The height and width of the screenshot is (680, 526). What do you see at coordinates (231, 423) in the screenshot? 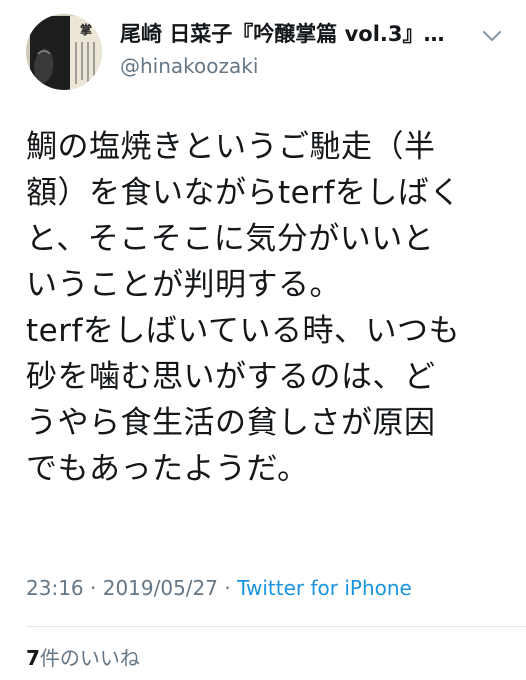
I see `tweet-text-line: うやら食生活の貧しさが原因` at bounding box center [231, 423].